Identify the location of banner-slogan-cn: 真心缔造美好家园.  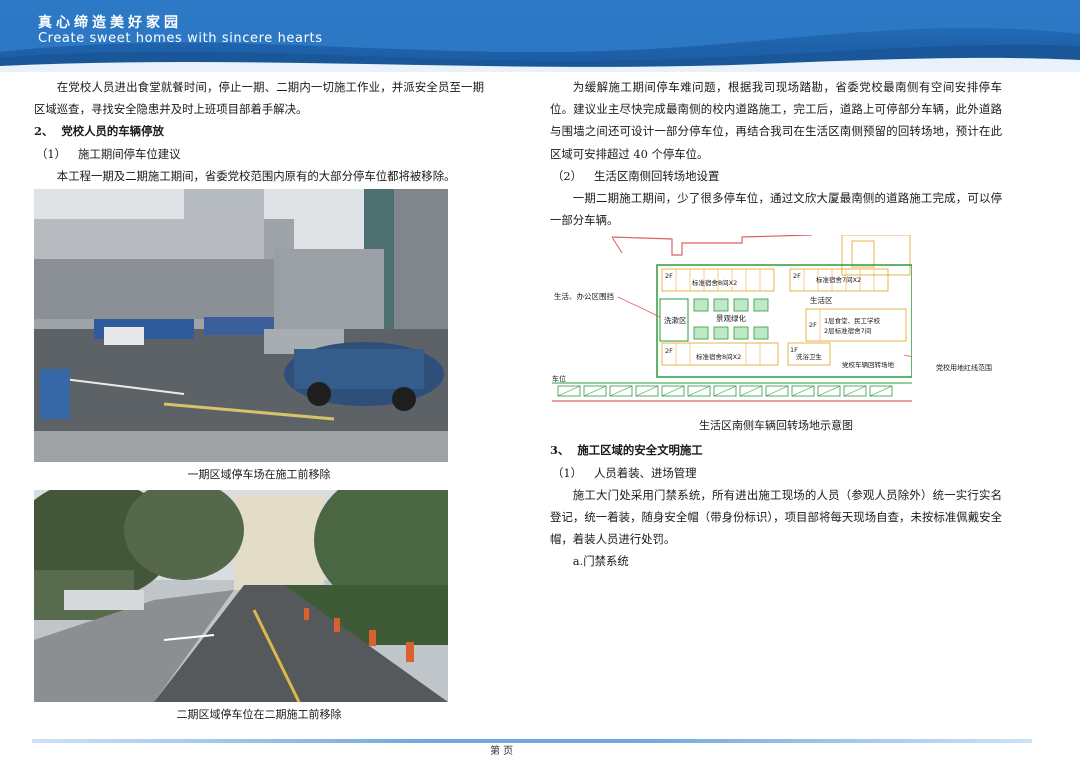
(110, 23).